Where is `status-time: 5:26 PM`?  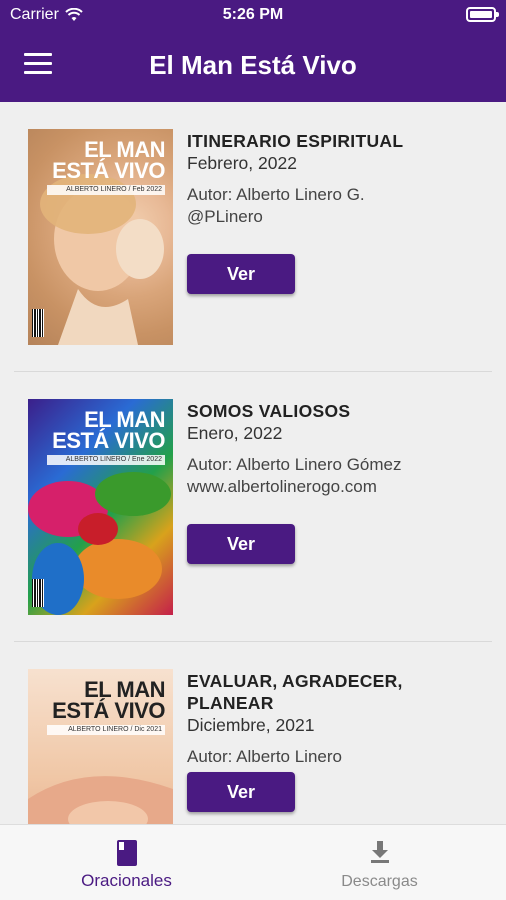 status-time: 5:26 PM is located at coordinates (253, 14).